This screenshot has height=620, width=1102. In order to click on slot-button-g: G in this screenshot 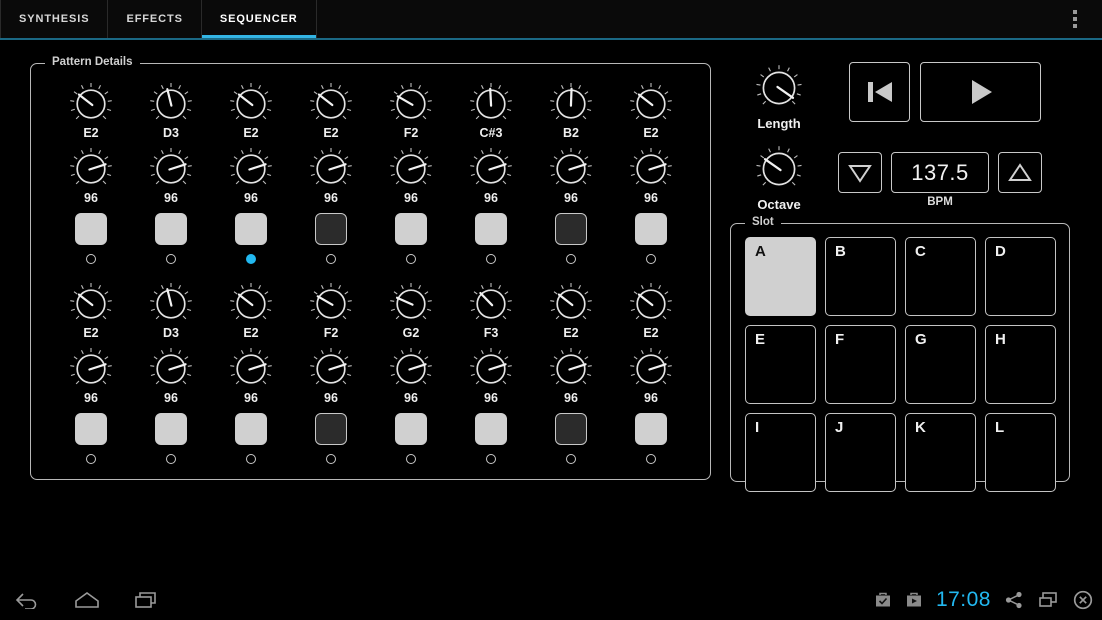, I will do `click(940, 364)`.